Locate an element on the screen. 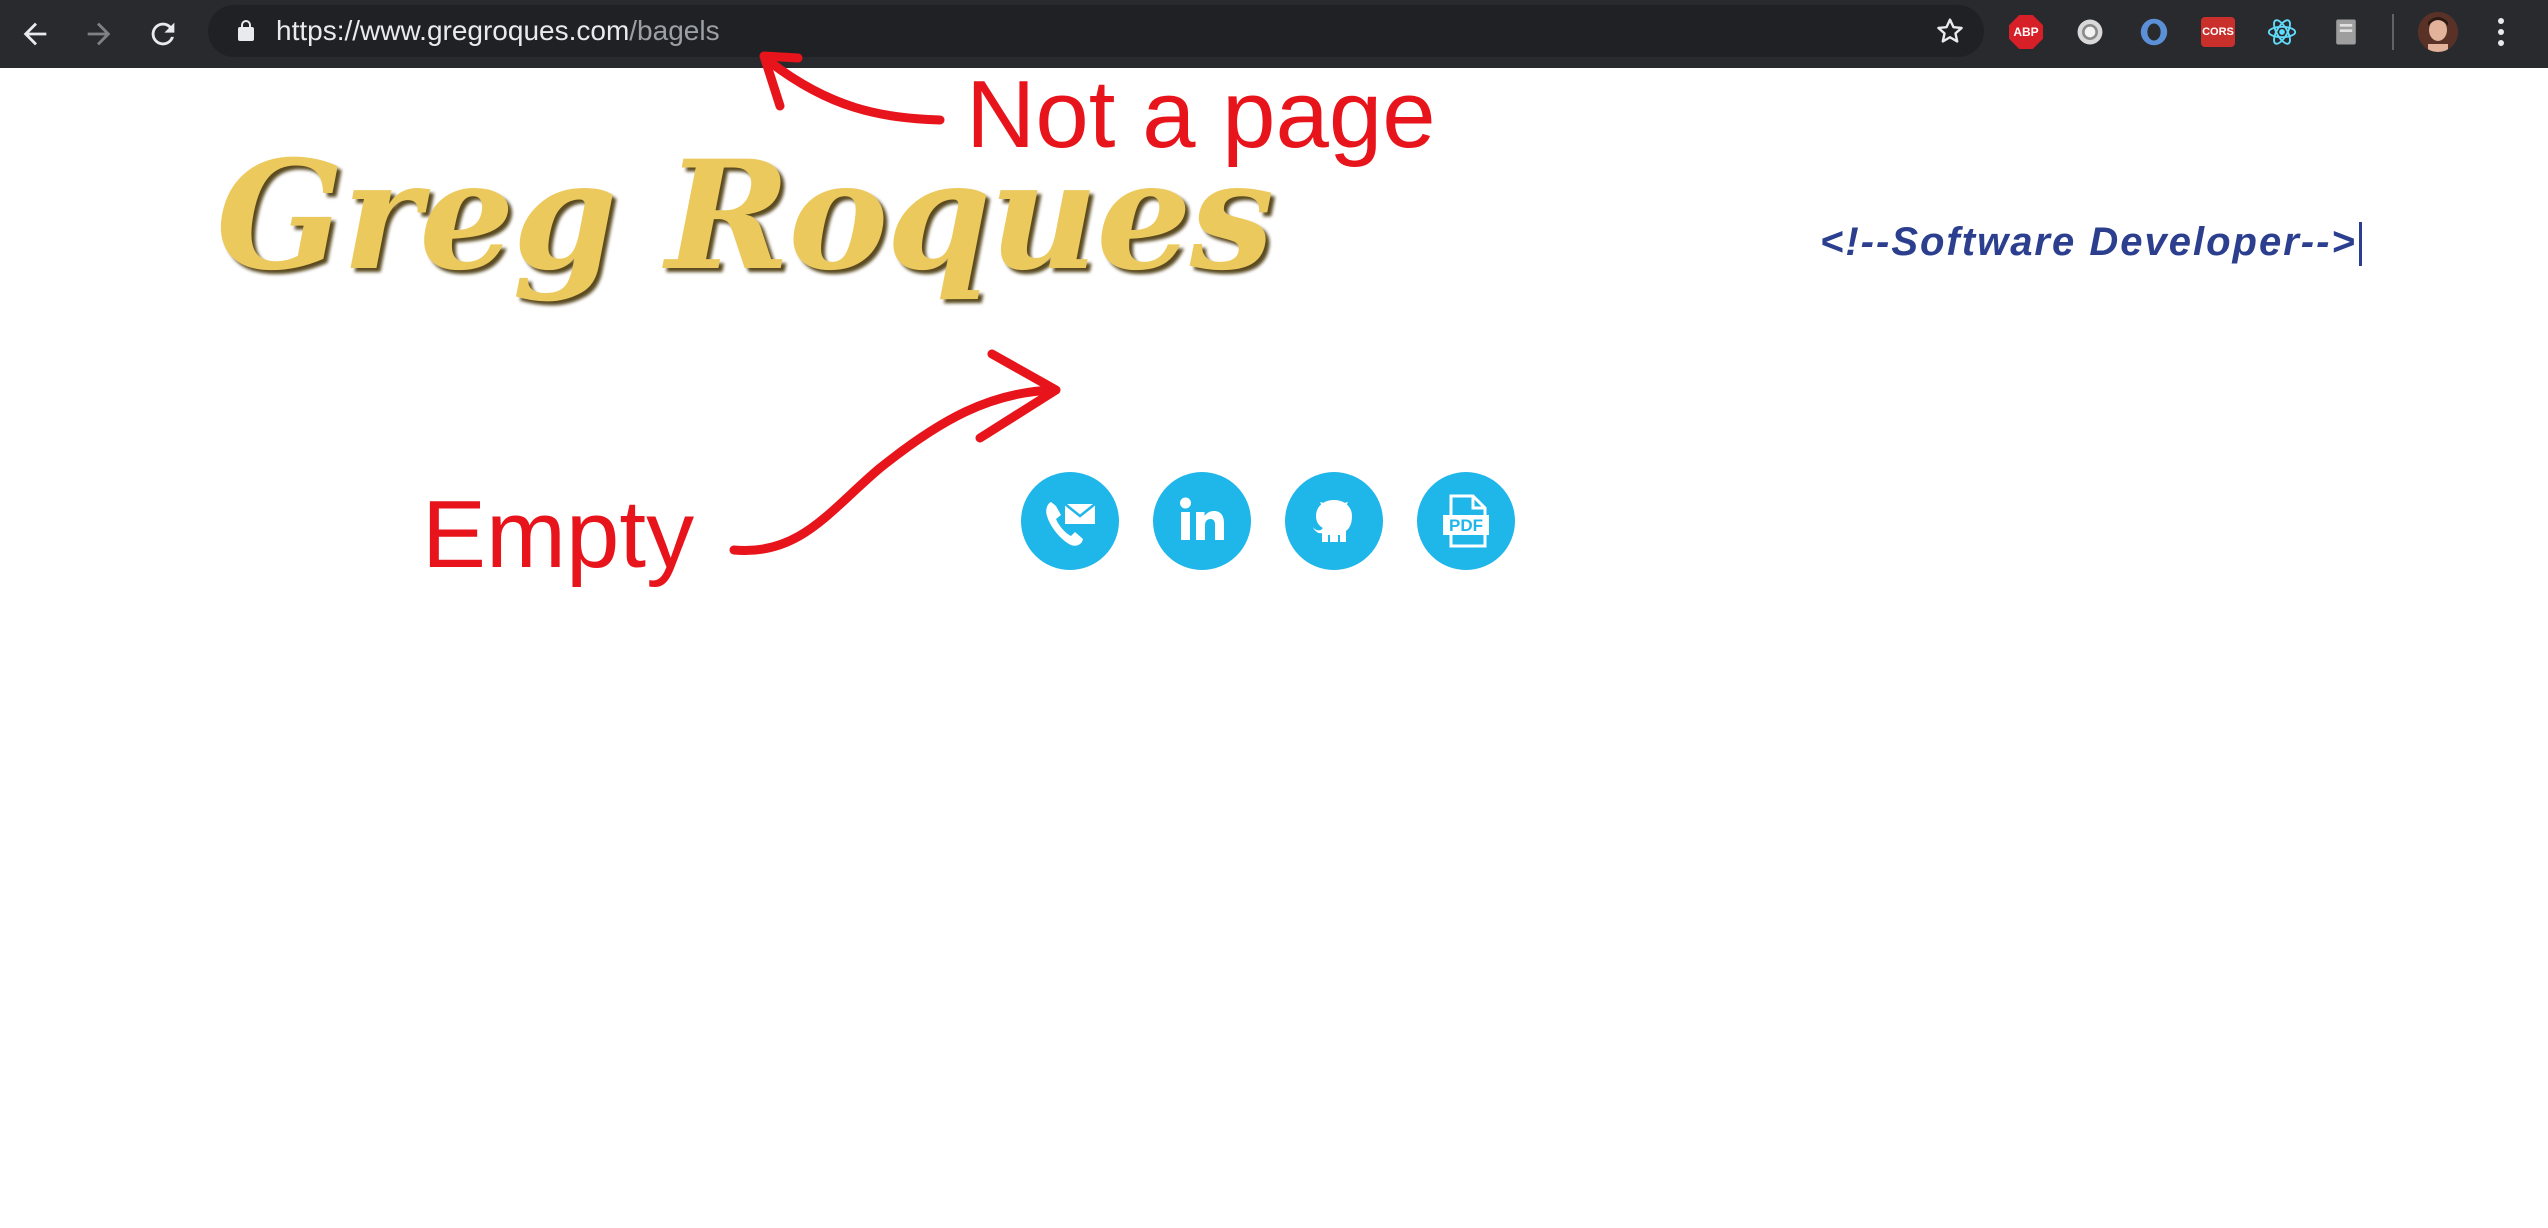 The width and height of the screenshot is (2548, 1228). react-icon is located at coordinates (2282, 32).